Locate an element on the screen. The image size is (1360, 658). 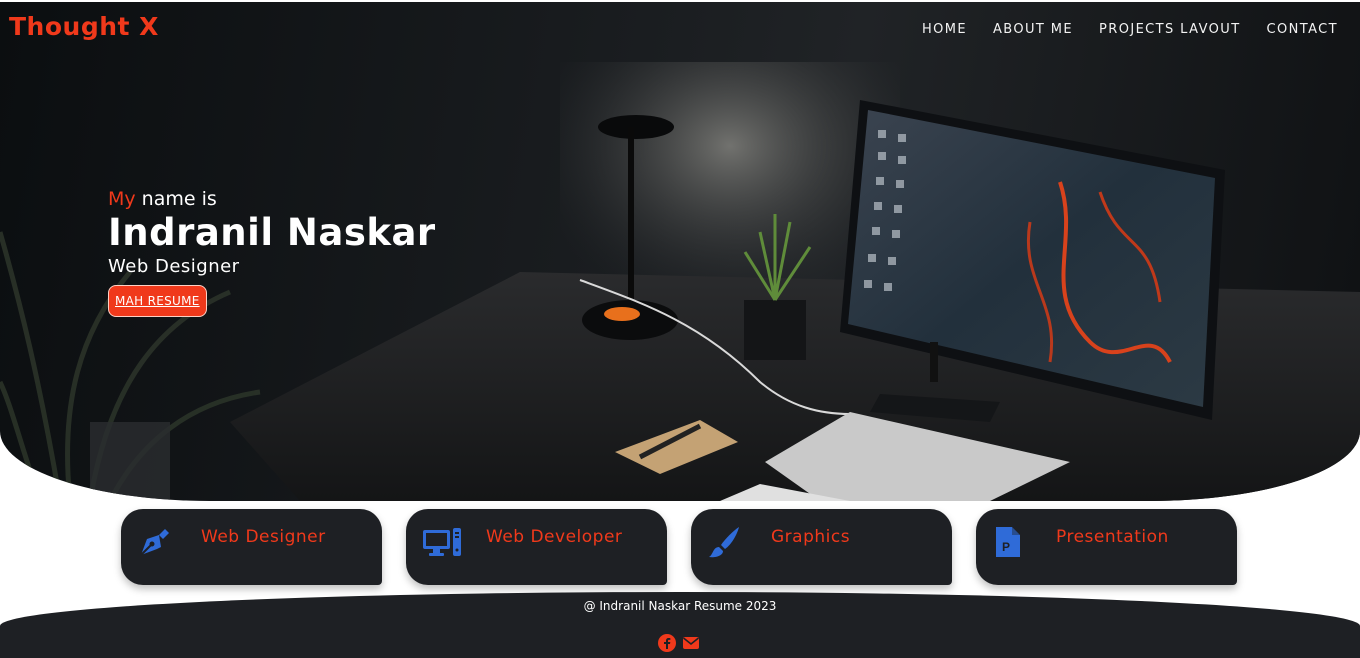
nav-about-me: ABOUT ME is located at coordinates (1033, 29).